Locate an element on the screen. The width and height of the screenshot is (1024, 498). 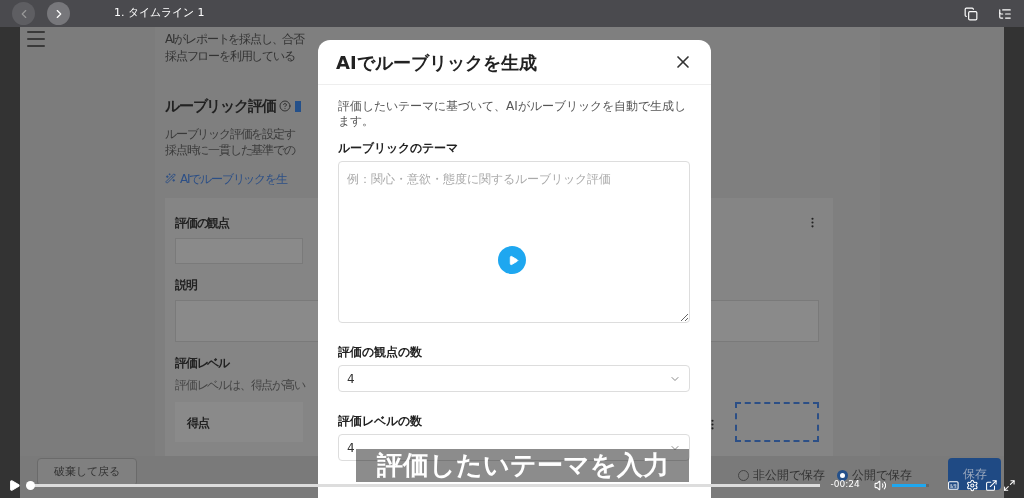
video-title: 1. タイムライン 1 is located at coordinates (159, 13).